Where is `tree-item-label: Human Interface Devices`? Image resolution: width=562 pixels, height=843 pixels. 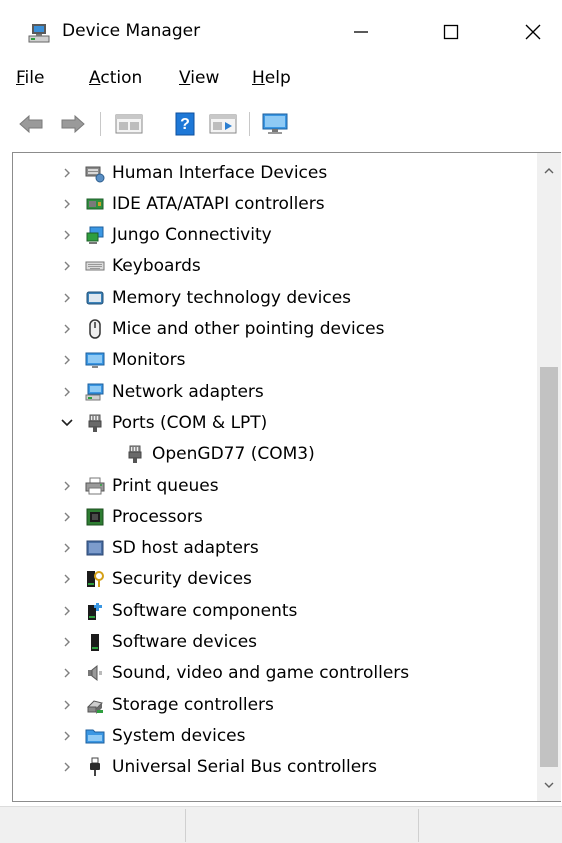
tree-item-label: Human Interface Devices is located at coordinates (220, 172).